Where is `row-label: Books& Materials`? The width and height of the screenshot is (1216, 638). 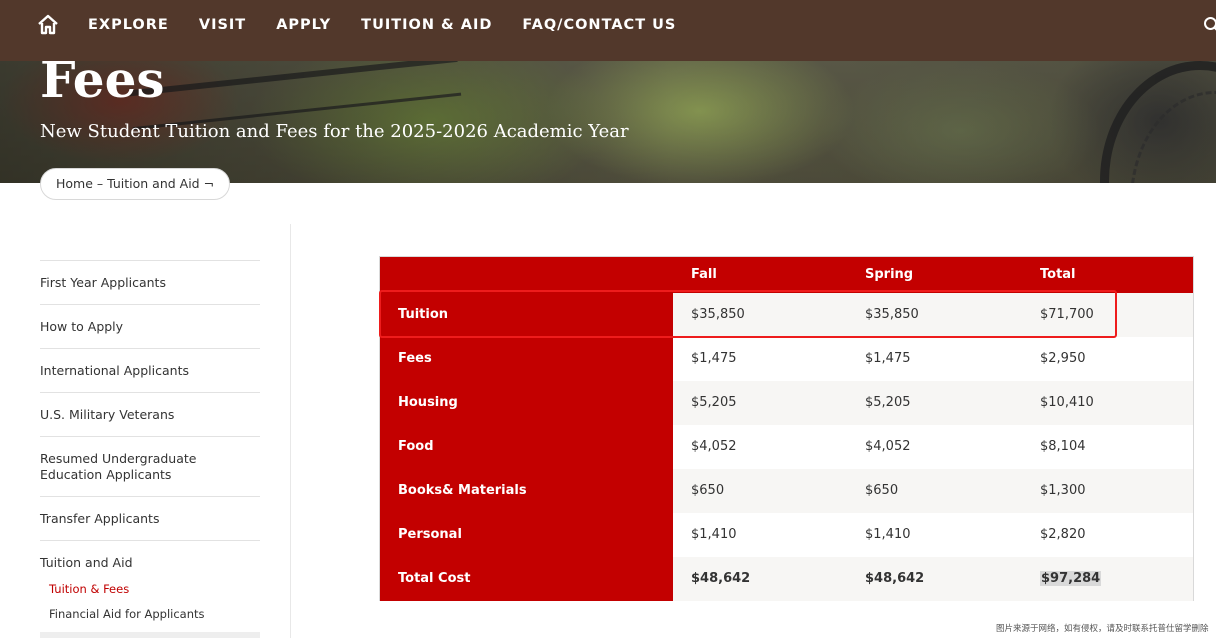 row-label: Books& Materials is located at coordinates (526, 491).